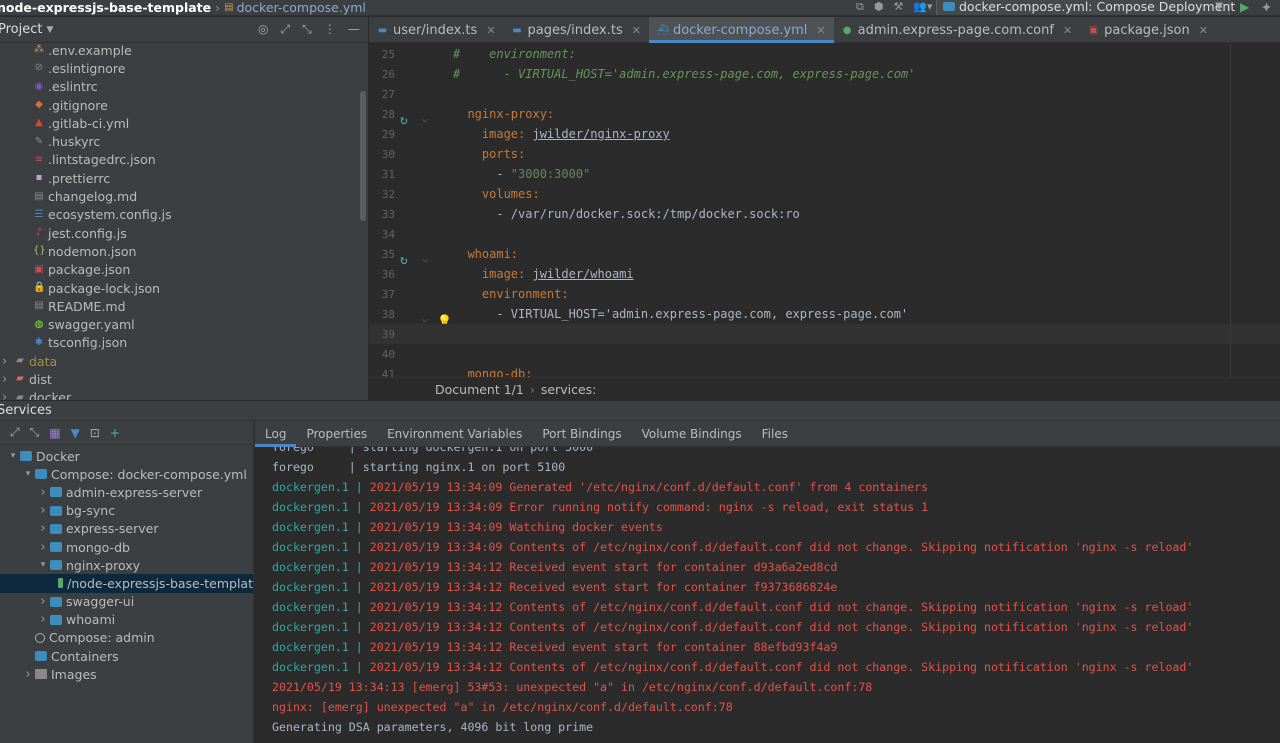  What do you see at coordinates (184, 87) in the screenshot?
I see `file-tree-item: ◉ .eslintrc` at bounding box center [184, 87].